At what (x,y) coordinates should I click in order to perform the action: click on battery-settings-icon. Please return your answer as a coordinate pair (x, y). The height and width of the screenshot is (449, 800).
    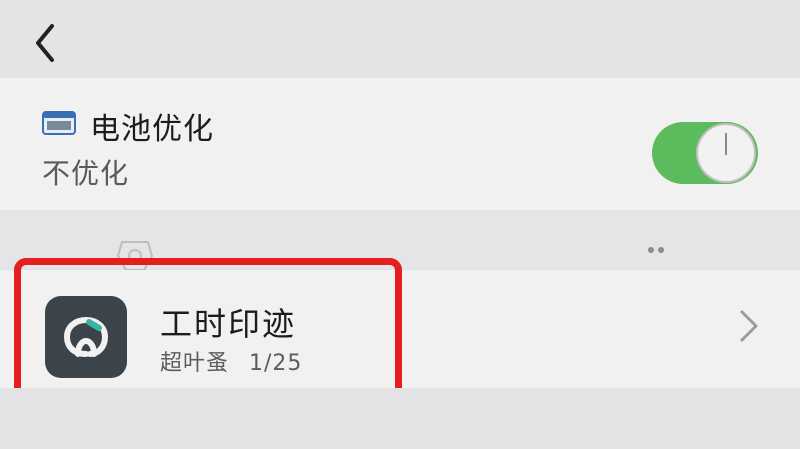
    Looking at the image, I should click on (59, 123).